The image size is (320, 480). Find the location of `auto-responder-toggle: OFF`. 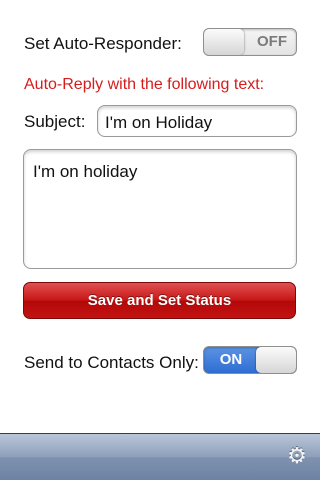

auto-responder-toggle: OFF is located at coordinates (250, 42).